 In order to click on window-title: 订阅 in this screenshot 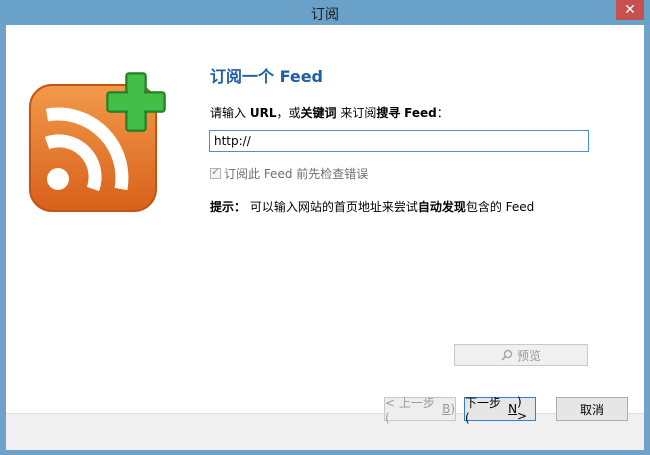, I will do `click(325, 15)`.